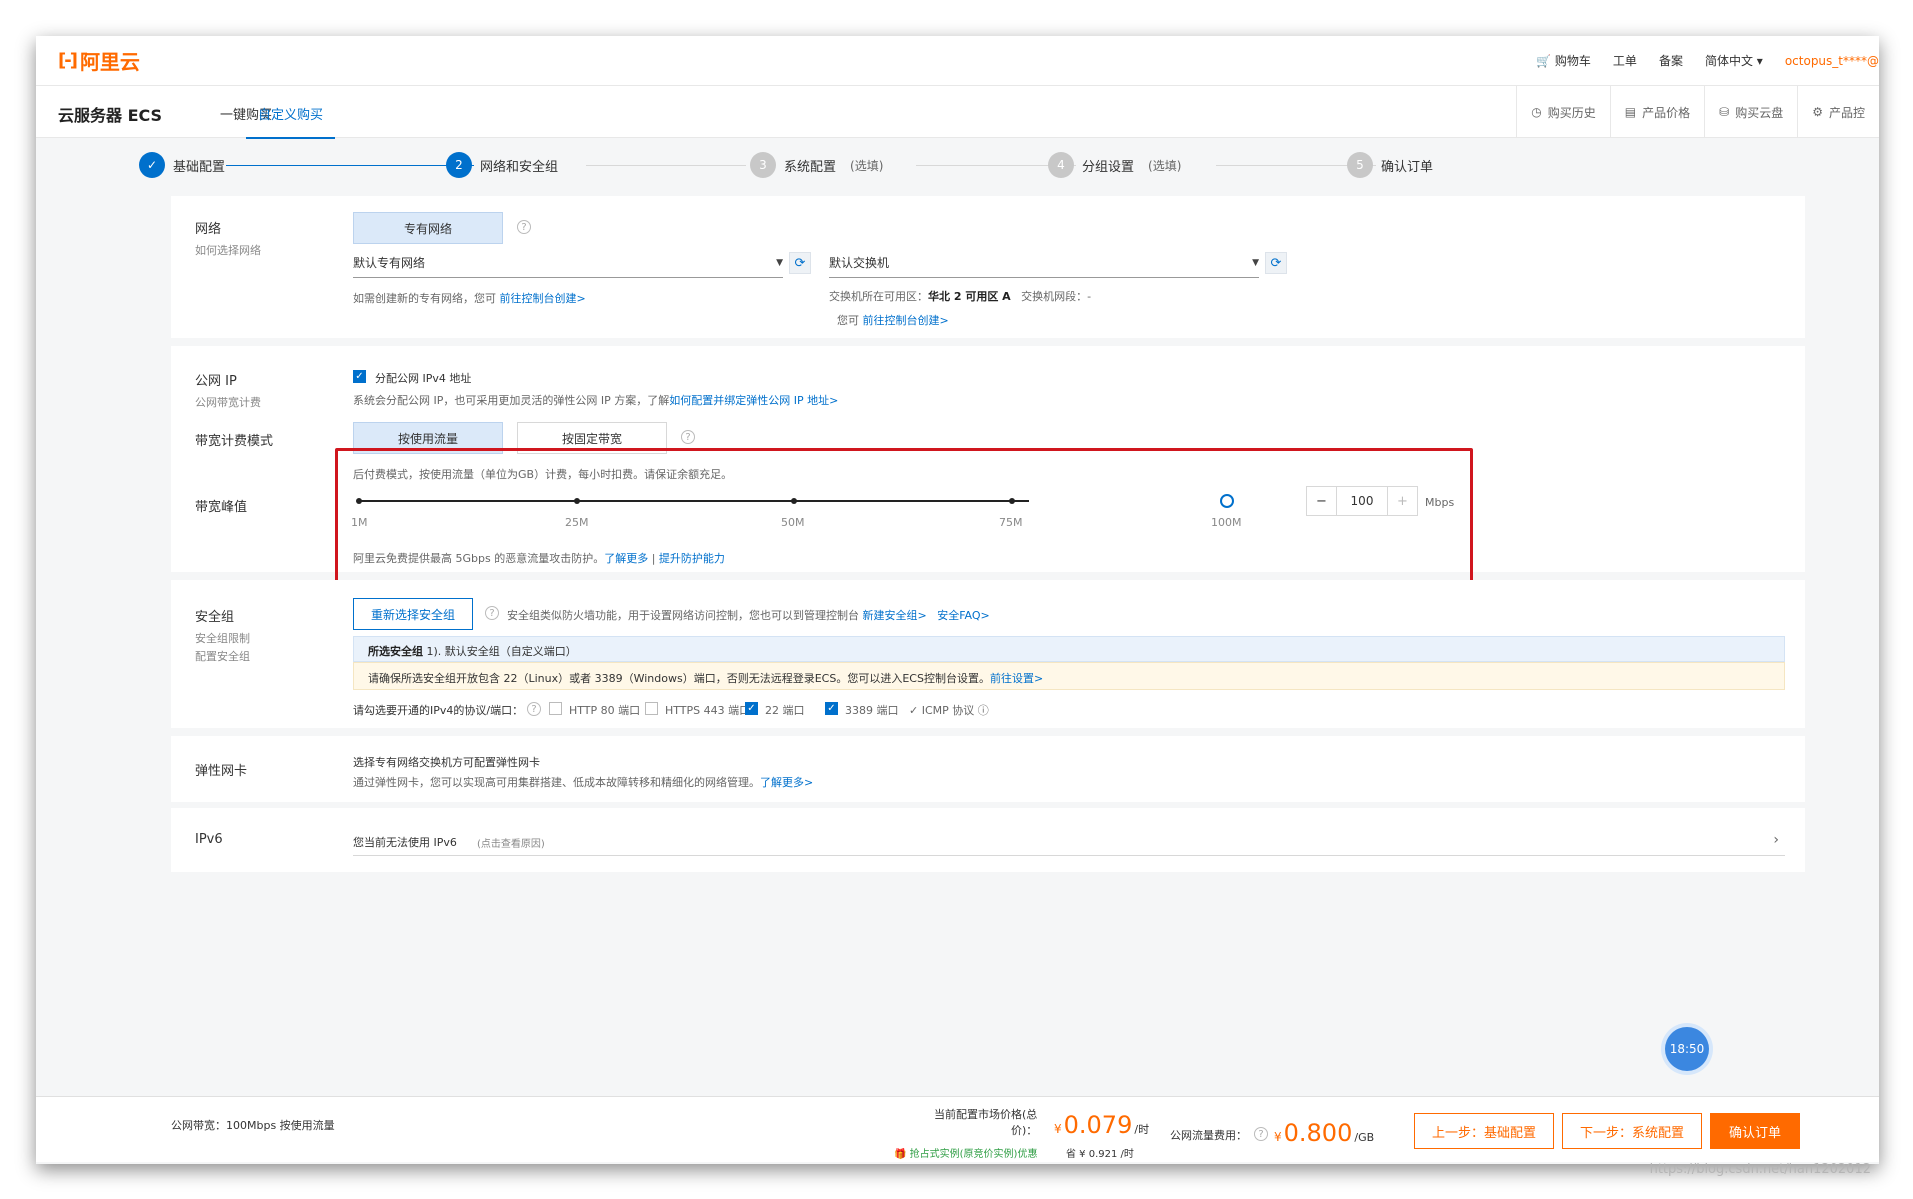 This screenshot has height=1199, width=1913. Describe the element at coordinates (1563, 112) in the screenshot. I see `purchase-history-link: ◷ 购买历史` at that location.